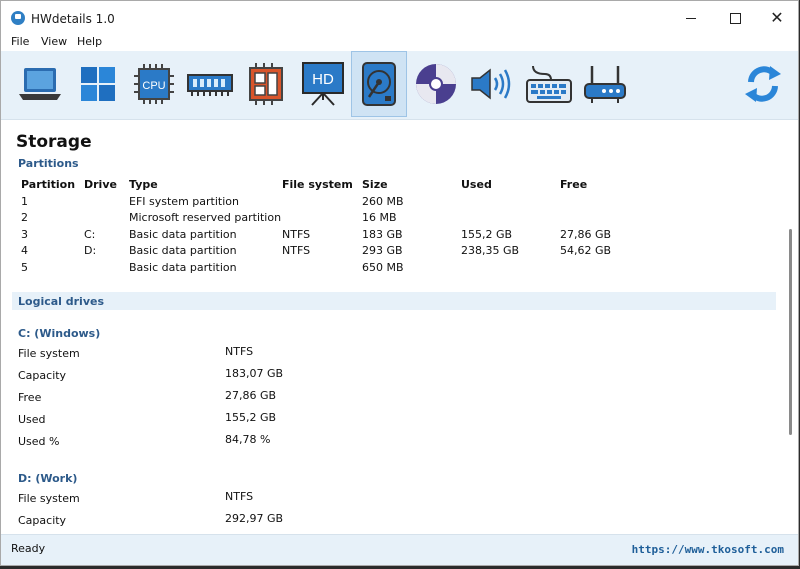 The width and height of the screenshot is (800, 569). I want to click on menu-bar: File View Help, so click(399, 42).